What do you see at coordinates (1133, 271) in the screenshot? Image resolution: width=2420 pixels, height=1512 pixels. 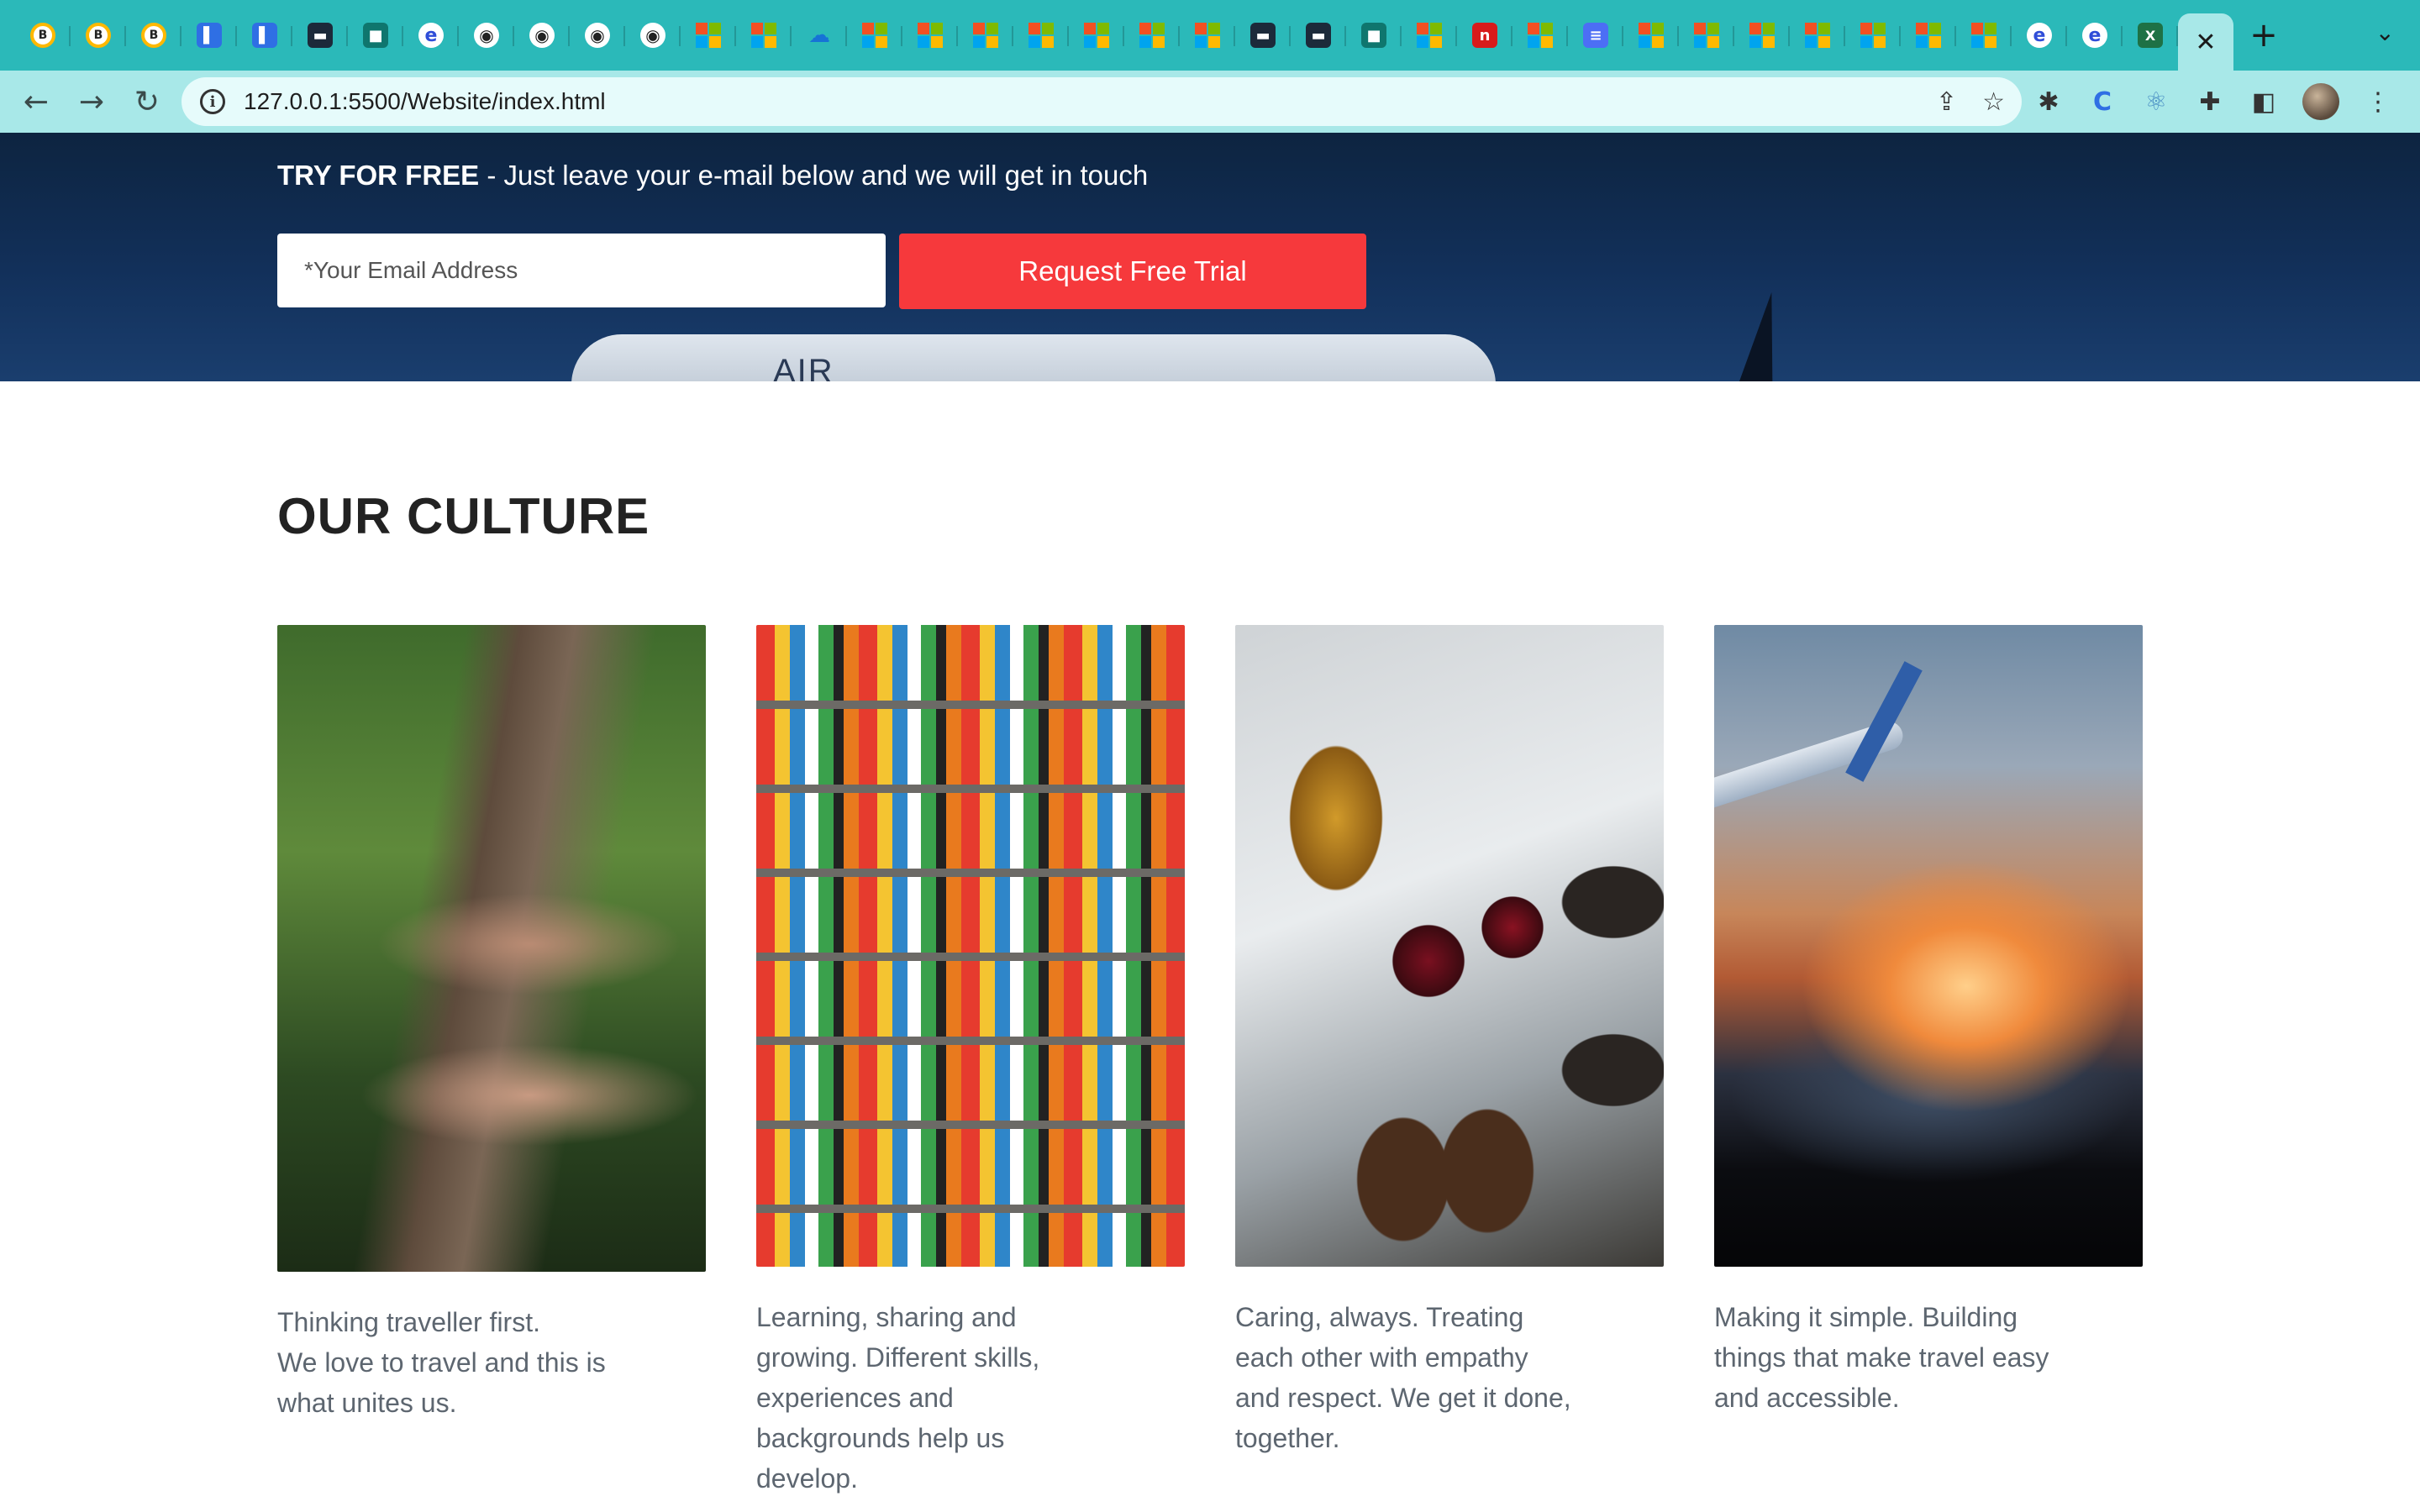 I see `request-free-trial-button: Request Free Trial` at bounding box center [1133, 271].